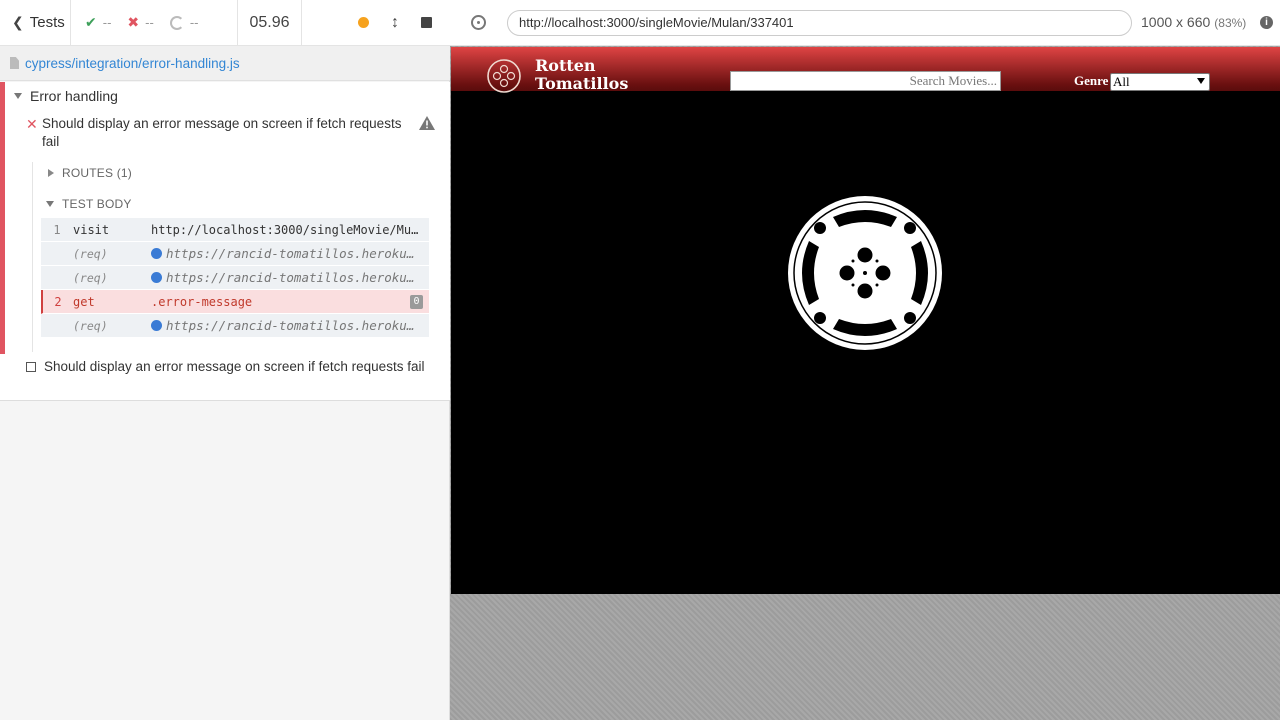  I want to click on pending-stat: --, so click(184, 22).